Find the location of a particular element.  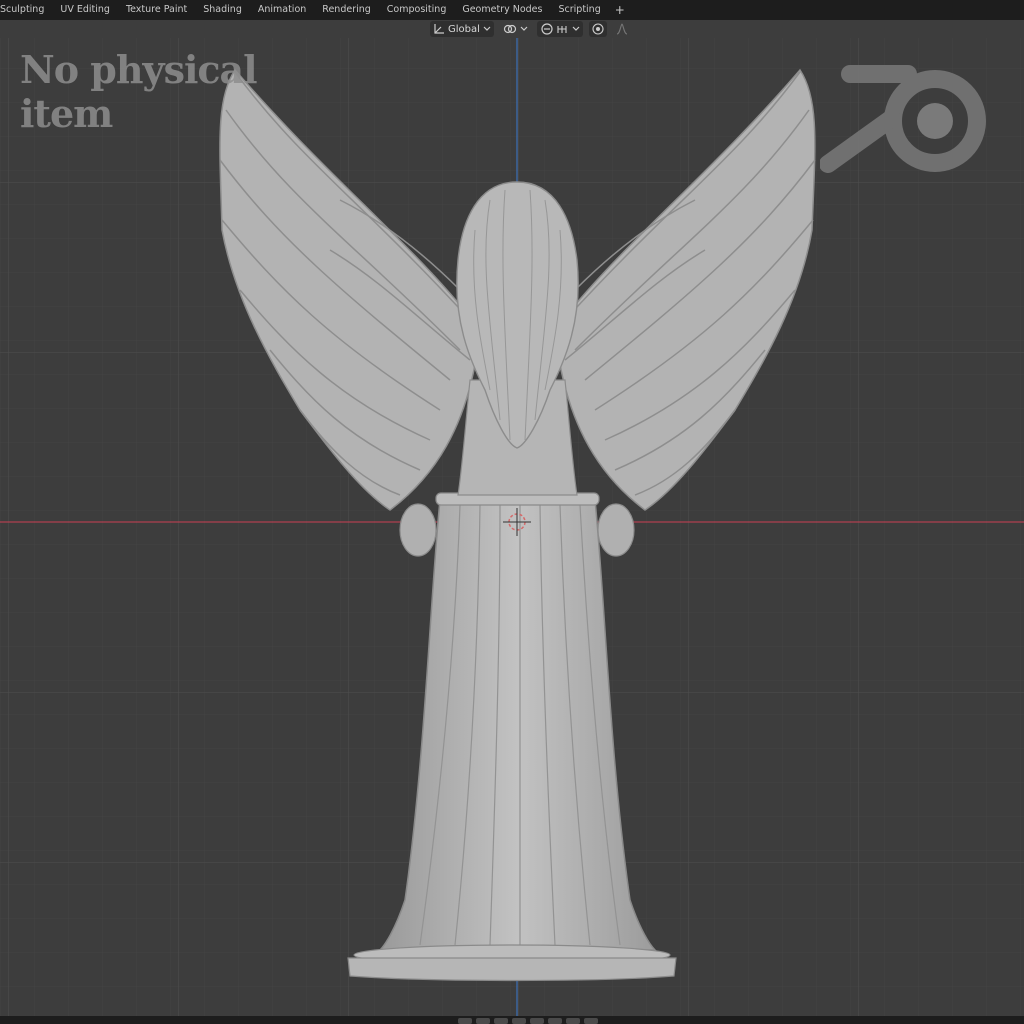

proportional-editing-toggle is located at coordinates (597, 29).